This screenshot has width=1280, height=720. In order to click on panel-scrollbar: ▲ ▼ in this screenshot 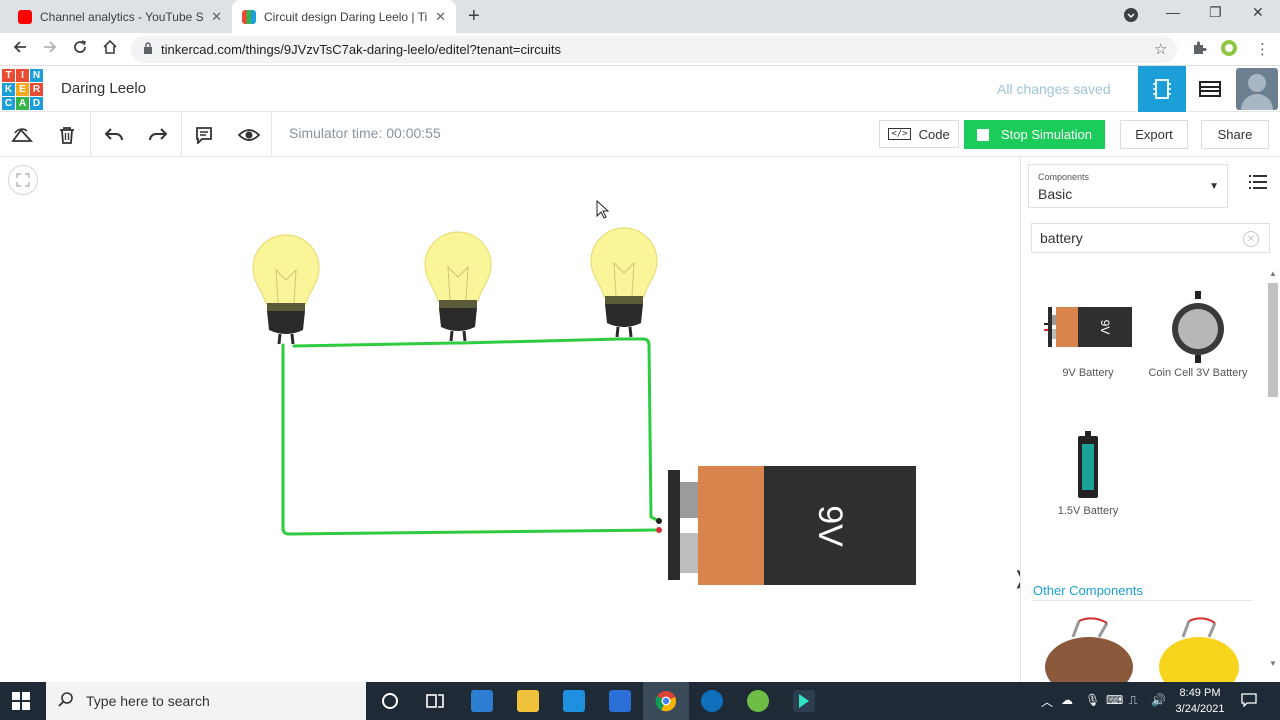, I will do `click(1273, 469)`.